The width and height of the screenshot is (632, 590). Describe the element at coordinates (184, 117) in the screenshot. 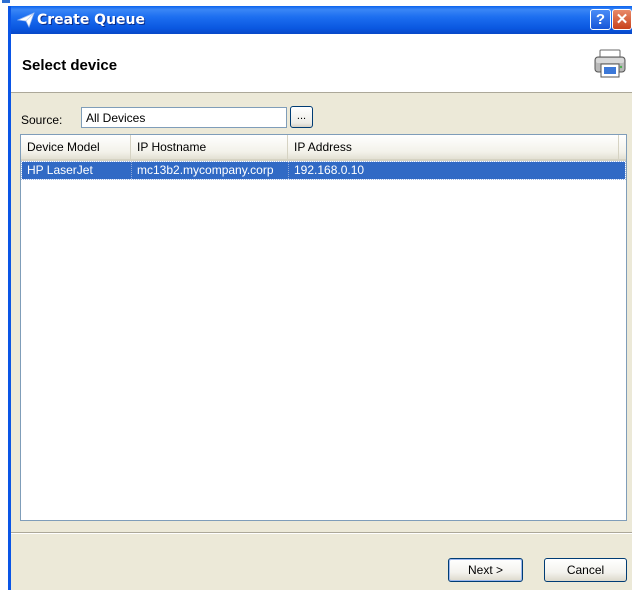

I see `source-input` at that location.